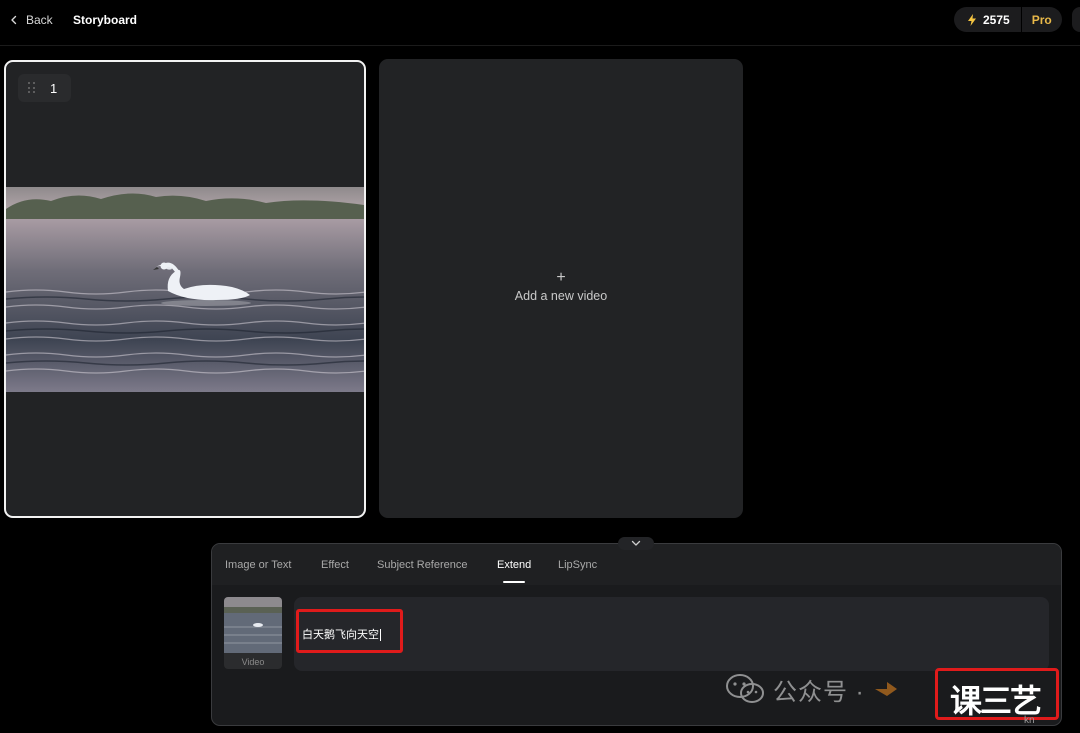 This screenshot has height=733, width=1080. I want to click on prompt-value: 白天鹅飞向天空, so click(340, 635).